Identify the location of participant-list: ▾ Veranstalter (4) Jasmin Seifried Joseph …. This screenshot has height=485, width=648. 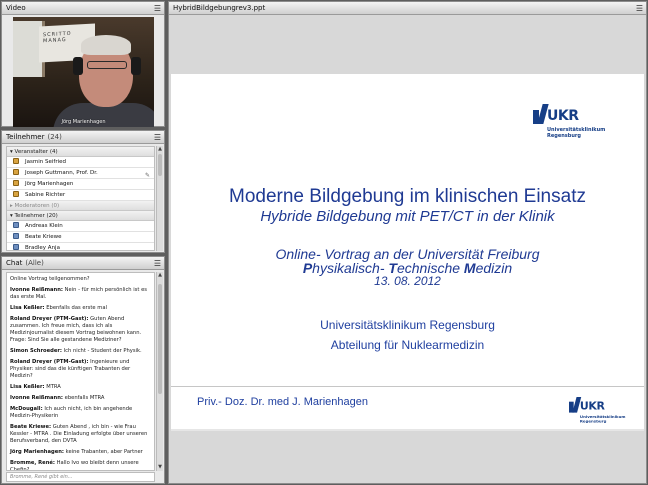
(80, 198).